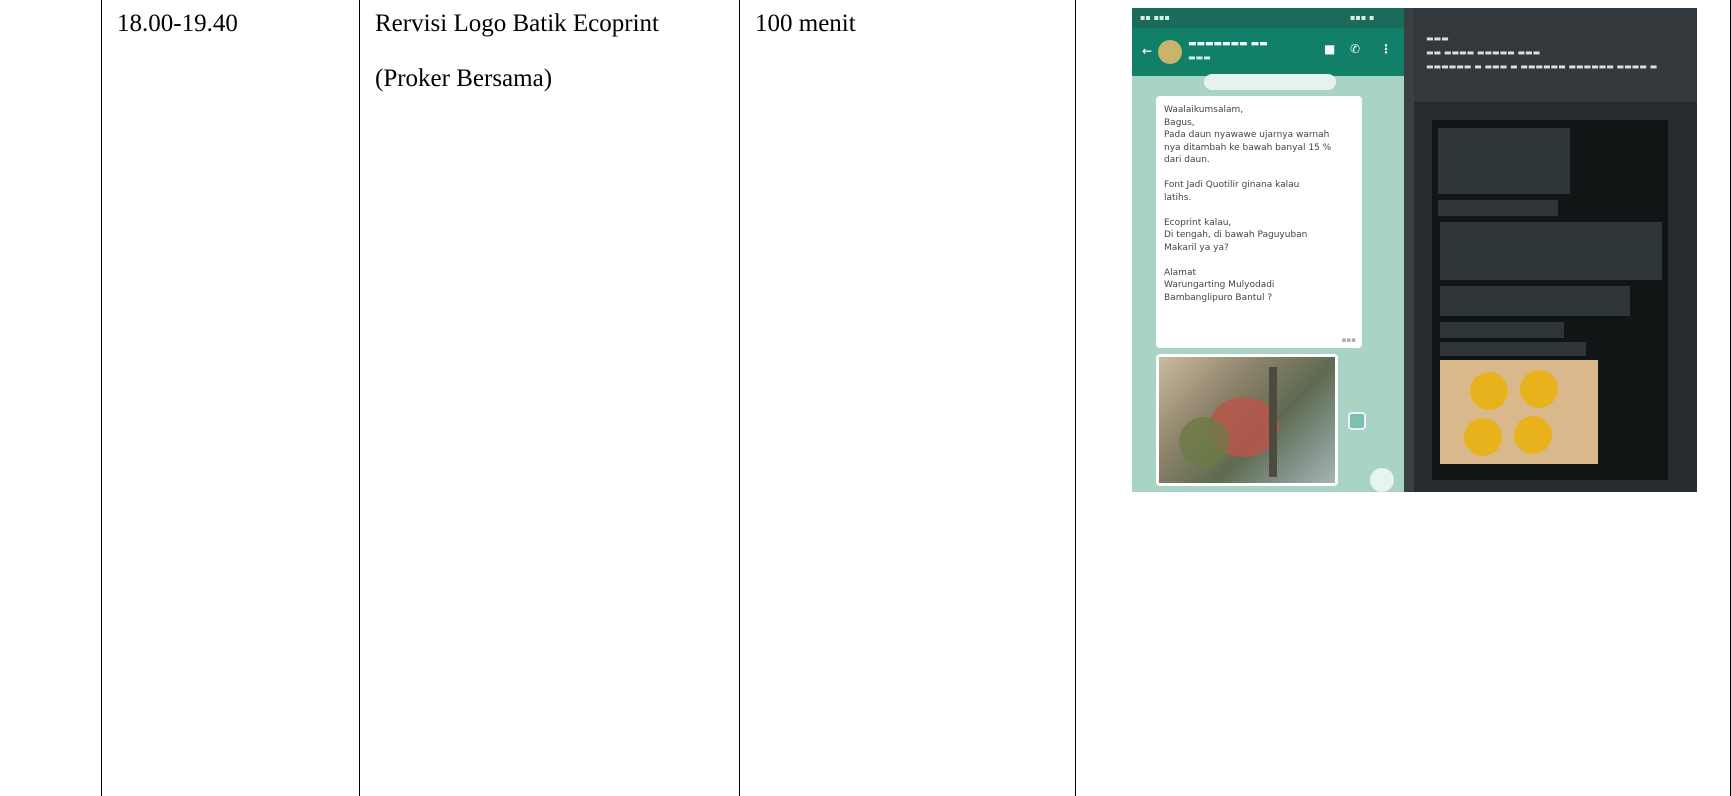 Image resolution: width=1731 pixels, height=796 pixels. Describe the element at coordinates (1355, 49) in the screenshot. I see `phone-call-icon: ✆` at that location.